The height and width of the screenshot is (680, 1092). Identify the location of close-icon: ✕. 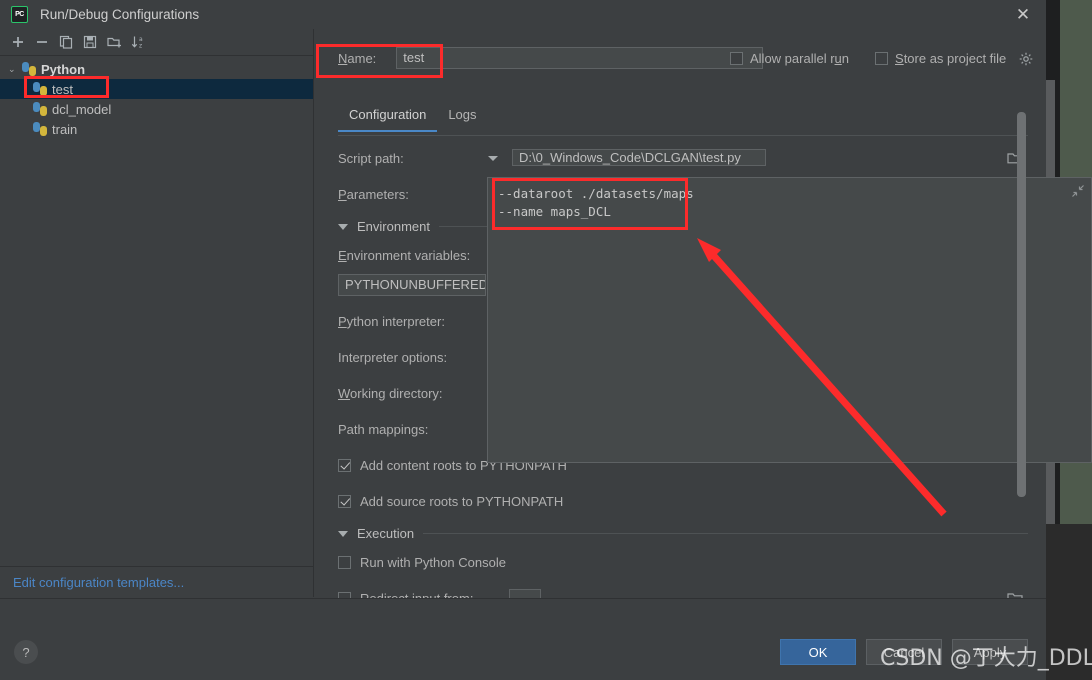
(1023, 15).